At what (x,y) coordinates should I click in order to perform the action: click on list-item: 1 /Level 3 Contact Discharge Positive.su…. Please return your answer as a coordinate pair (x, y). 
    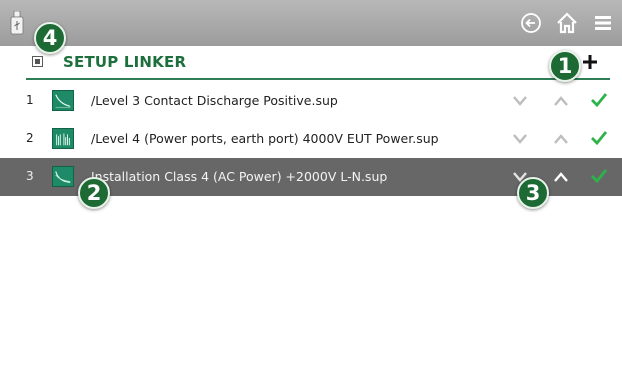
    Looking at the image, I should click on (311, 101).